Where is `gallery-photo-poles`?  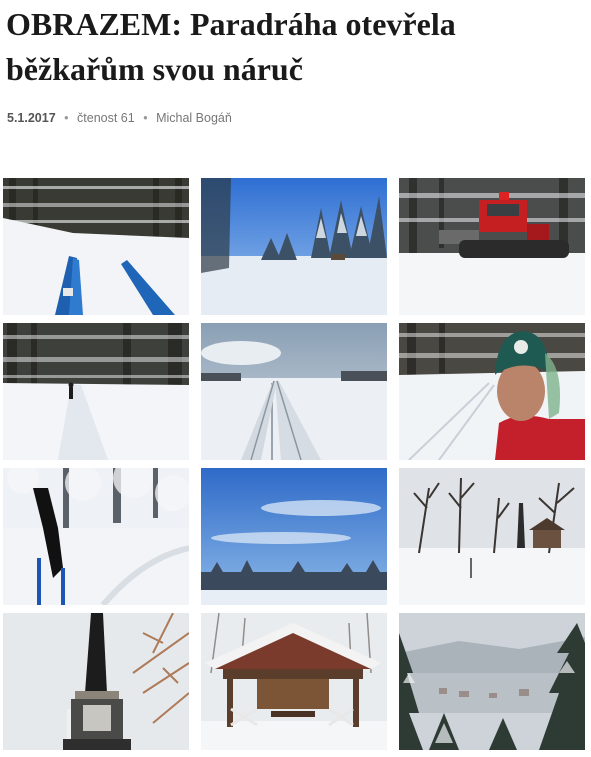
gallery-photo-poles is located at coordinates (96, 536).